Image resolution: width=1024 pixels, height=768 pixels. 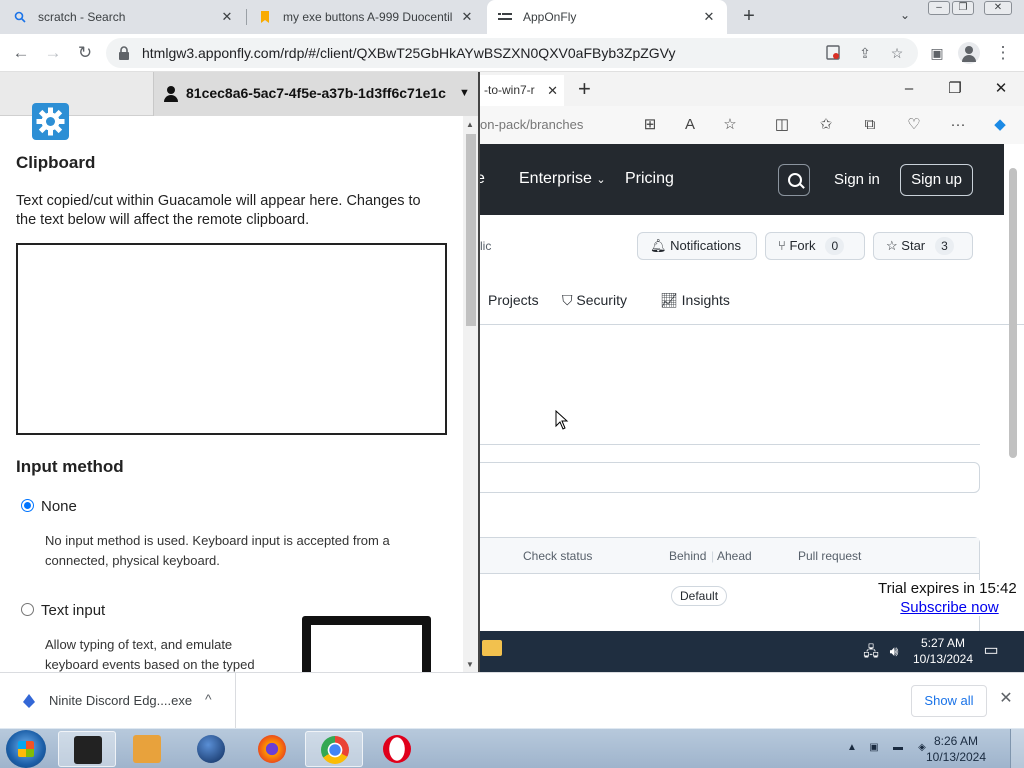 I want to click on read-aloud-icon: A, so click(x=690, y=125).